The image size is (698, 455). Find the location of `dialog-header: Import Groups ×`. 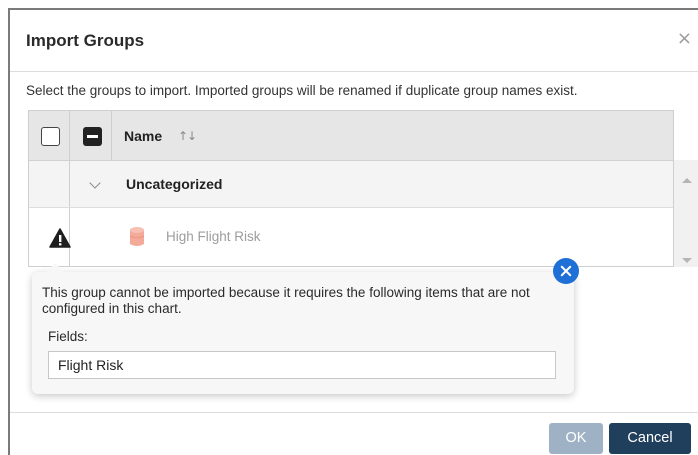

dialog-header: Import Groups × is located at coordinates (354, 41).